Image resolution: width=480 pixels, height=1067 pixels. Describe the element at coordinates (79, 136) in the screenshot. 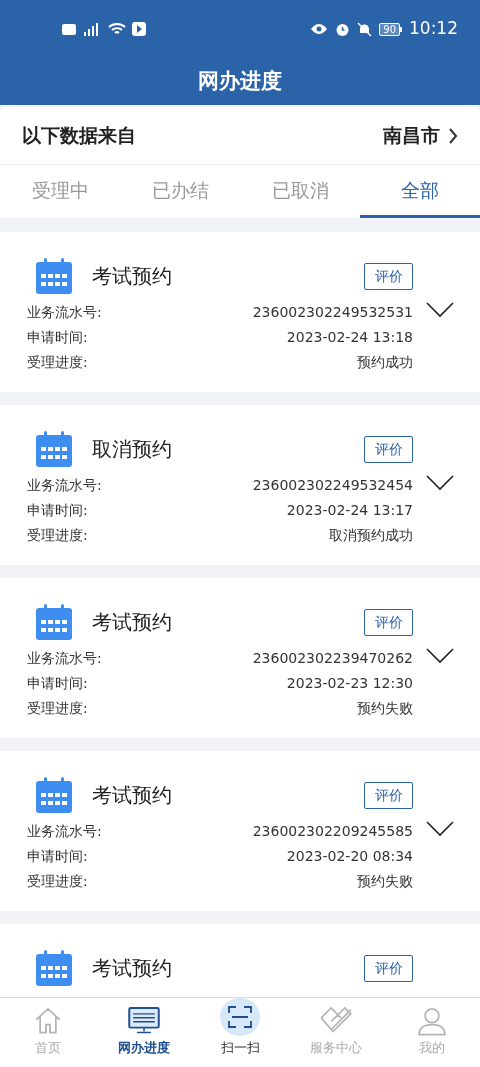

I see `region-label: 以下数据来自` at that location.